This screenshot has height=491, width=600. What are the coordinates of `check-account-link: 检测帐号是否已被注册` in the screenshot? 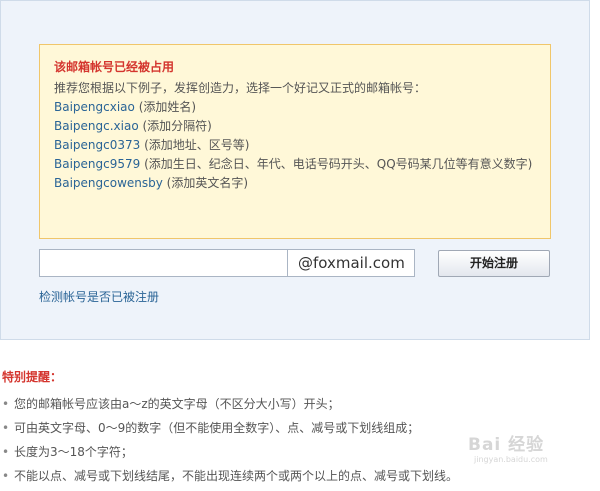 It's located at (99, 296).